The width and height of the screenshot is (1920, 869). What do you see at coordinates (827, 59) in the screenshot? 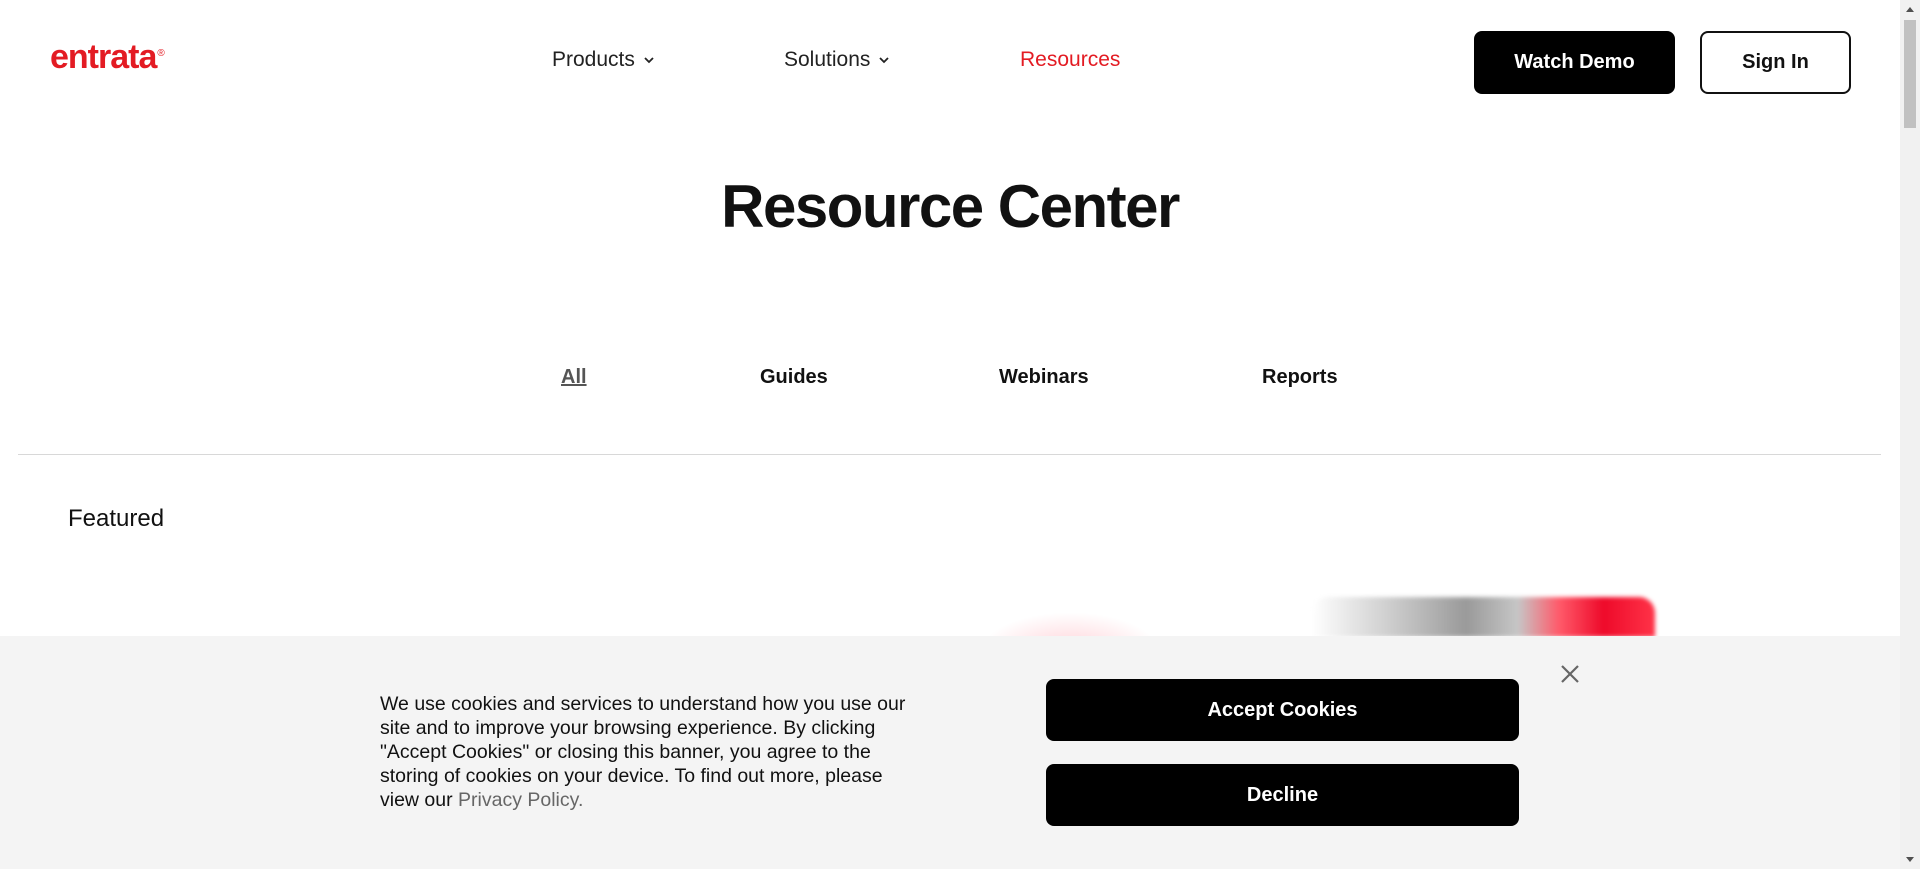
I see `nav-solutions-label: Solutions` at bounding box center [827, 59].